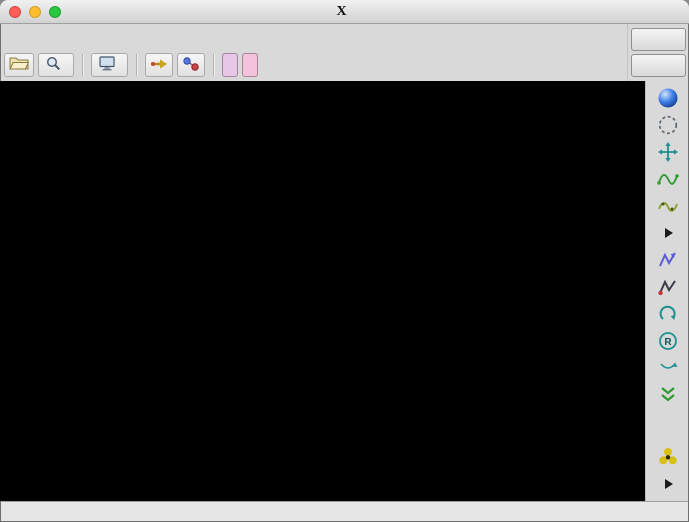 The height and width of the screenshot is (522, 689). I want to click on add-terminal-residue-icon, so click(668, 394).